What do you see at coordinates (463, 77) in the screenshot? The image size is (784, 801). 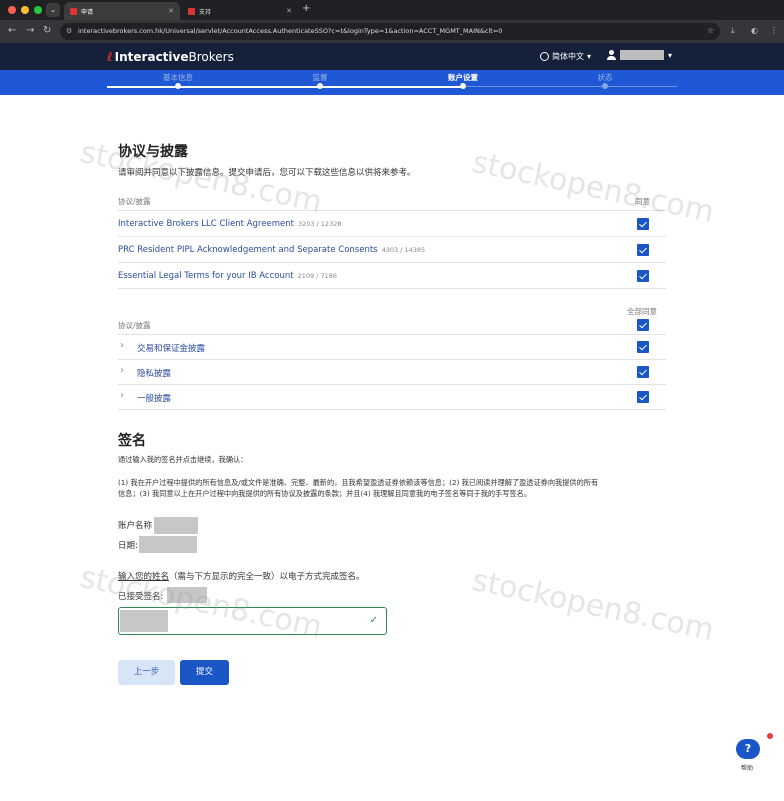 I see `step-account-settings: 账户设置` at bounding box center [463, 77].